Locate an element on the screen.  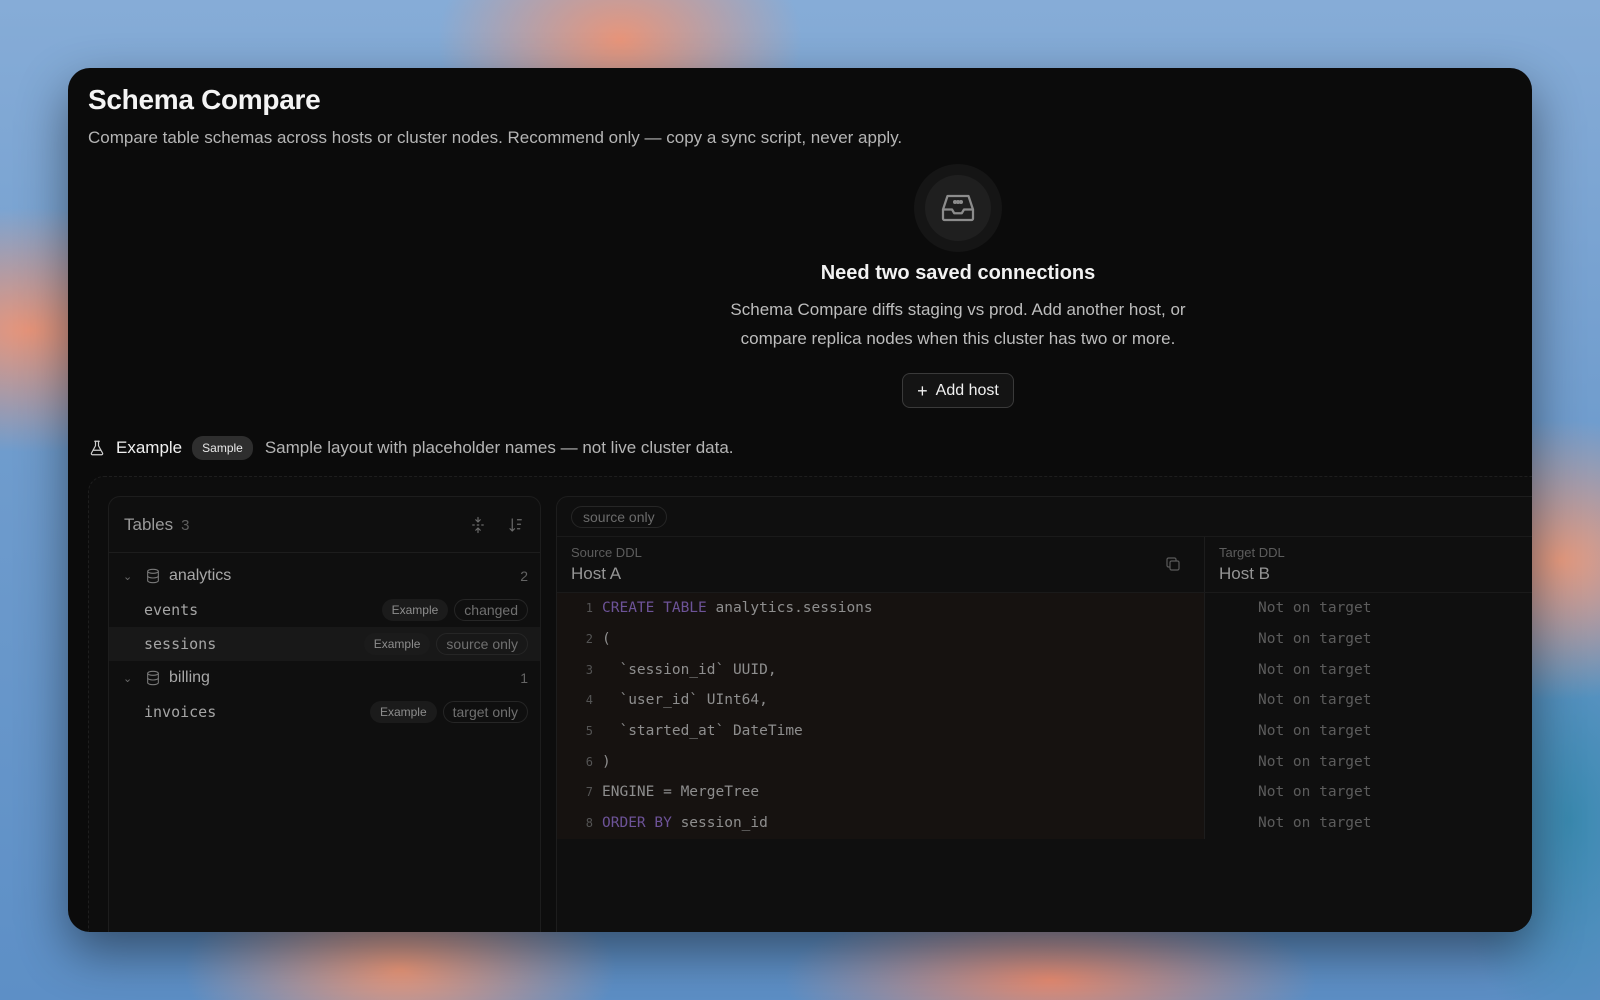
source-code-line: 1 CREATE TABLE analytics.sessions is located at coordinates (880, 608).